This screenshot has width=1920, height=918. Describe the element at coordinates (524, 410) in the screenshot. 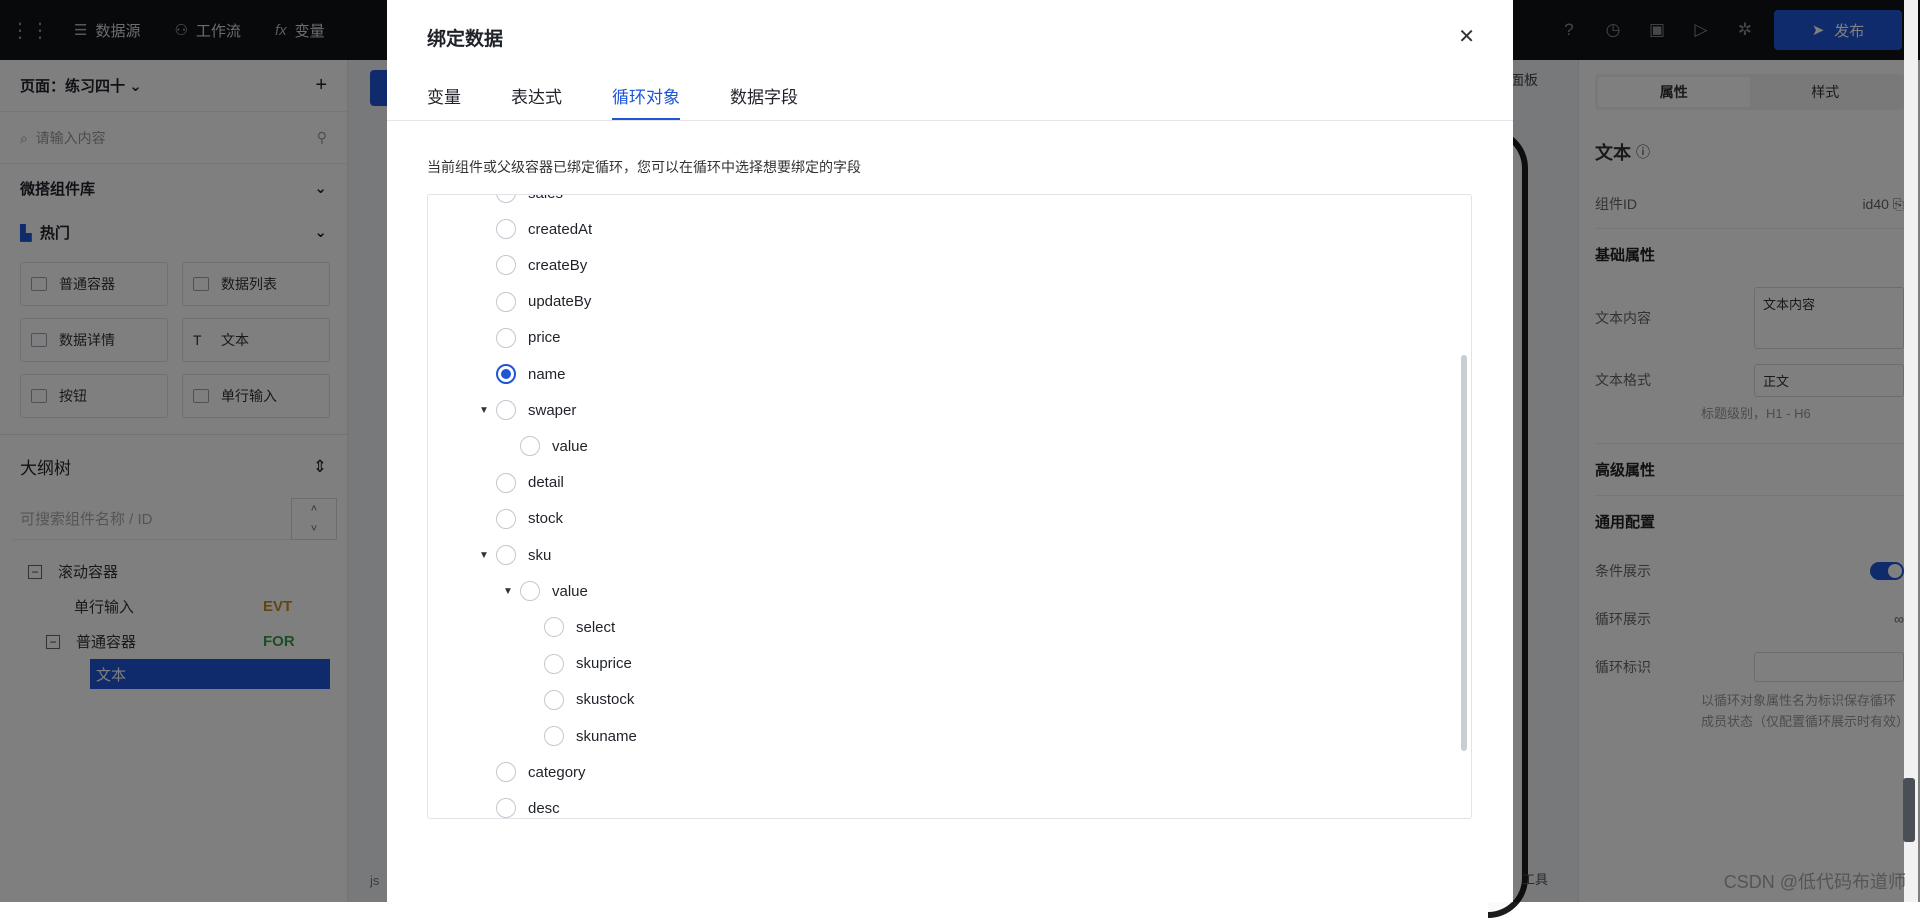

I see `field-row: ▼ swaper` at that location.